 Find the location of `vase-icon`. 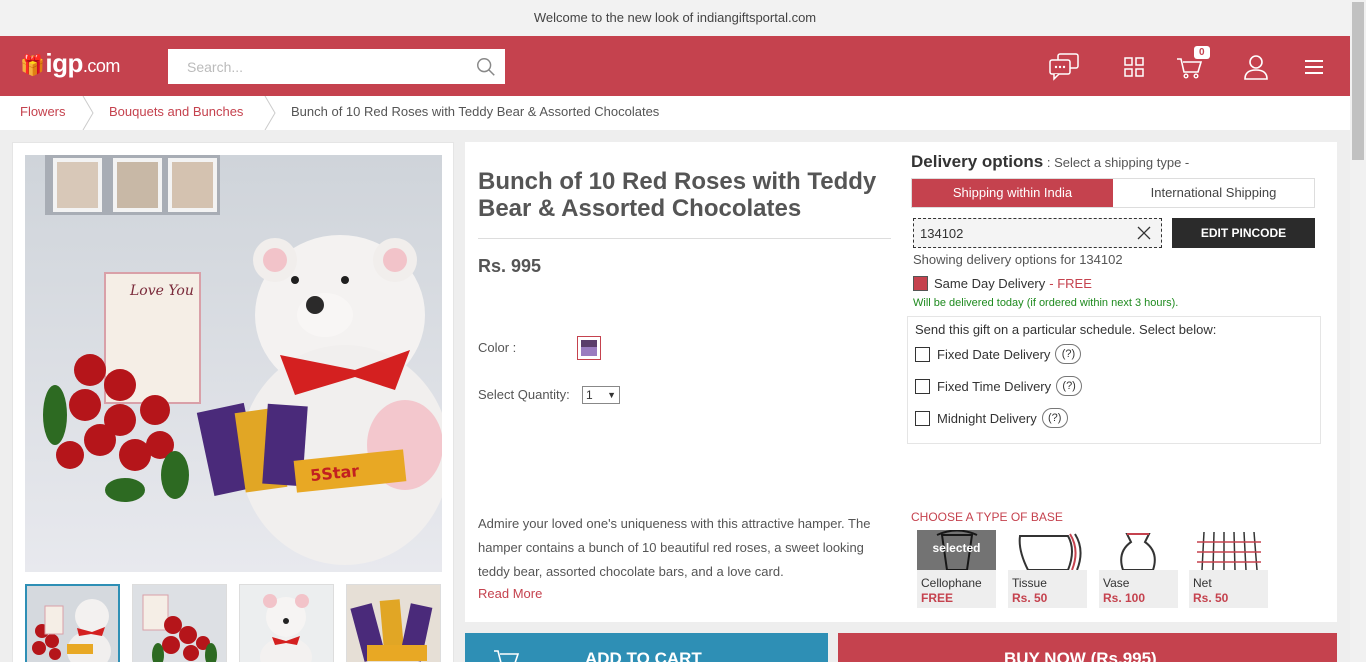

vase-icon is located at coordinates (1138, 550).